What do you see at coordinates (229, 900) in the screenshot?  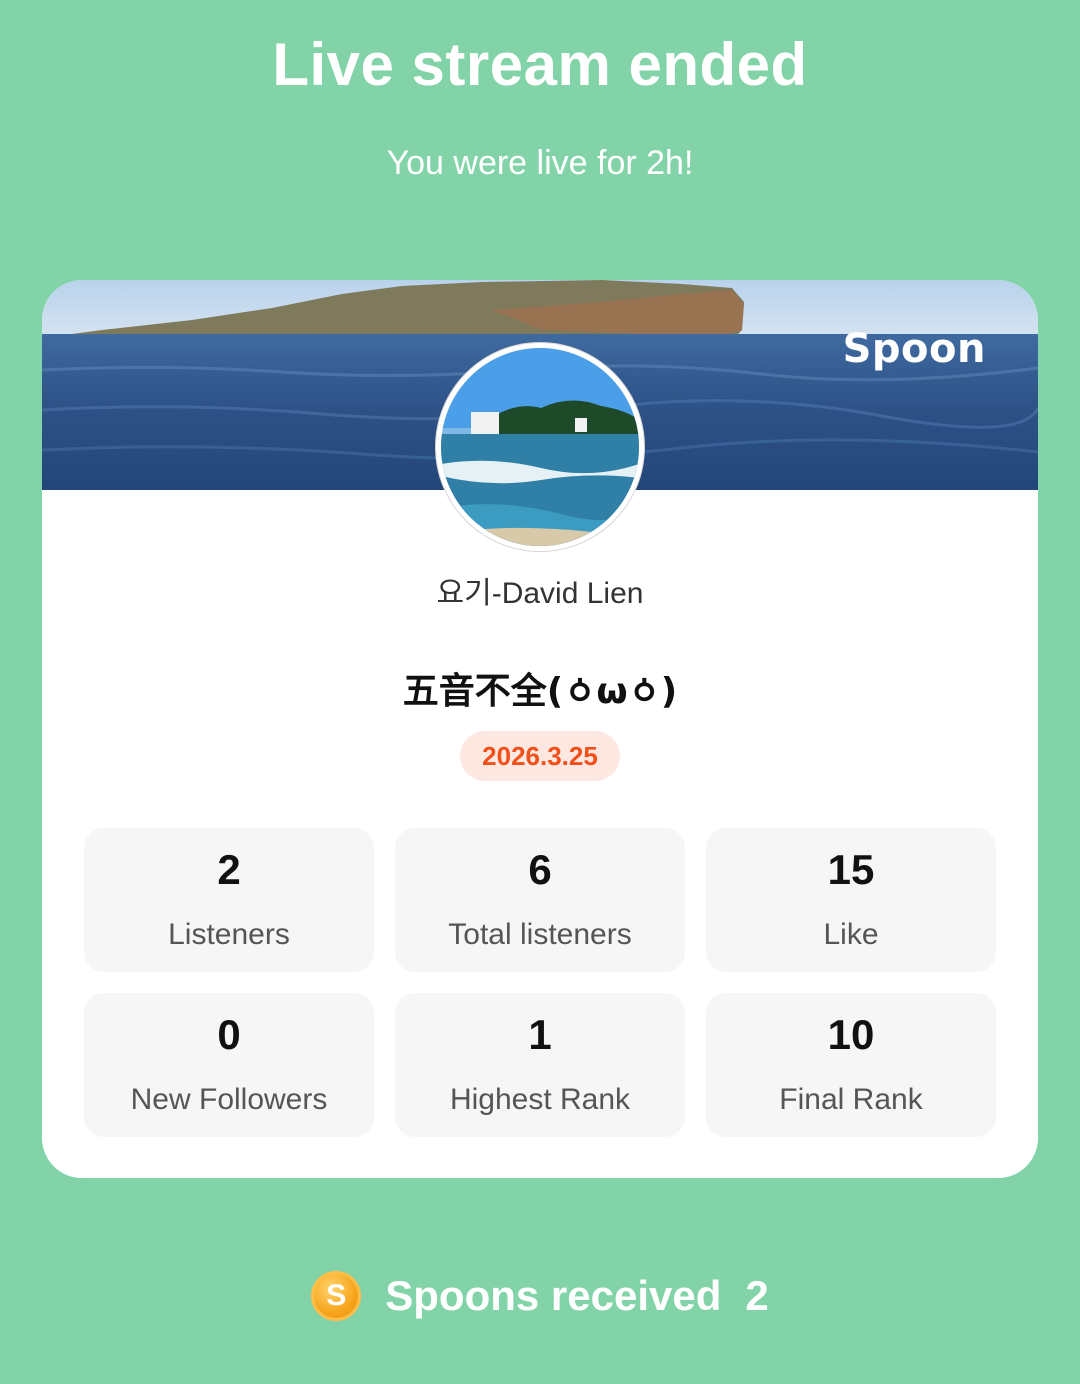 I see `stat-listeners: 2 Listeners` at bounding box center [229, 900].